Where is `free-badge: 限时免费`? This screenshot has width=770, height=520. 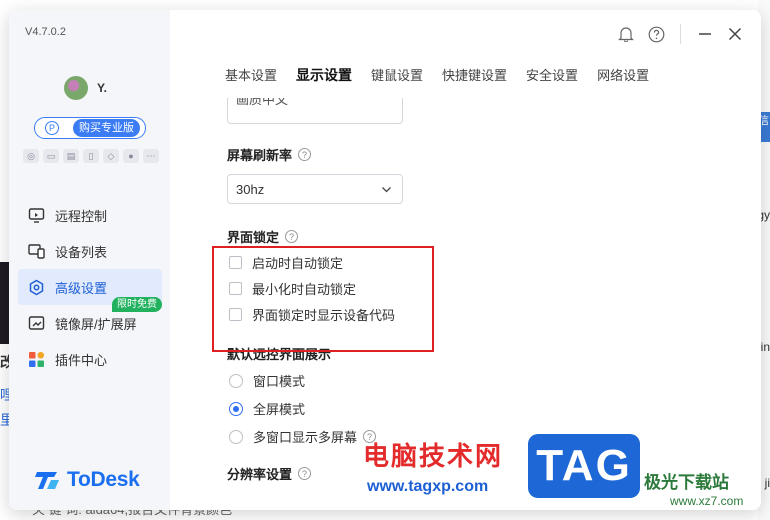
free-badge: 限时免费 is located at coordinates (137, 304).